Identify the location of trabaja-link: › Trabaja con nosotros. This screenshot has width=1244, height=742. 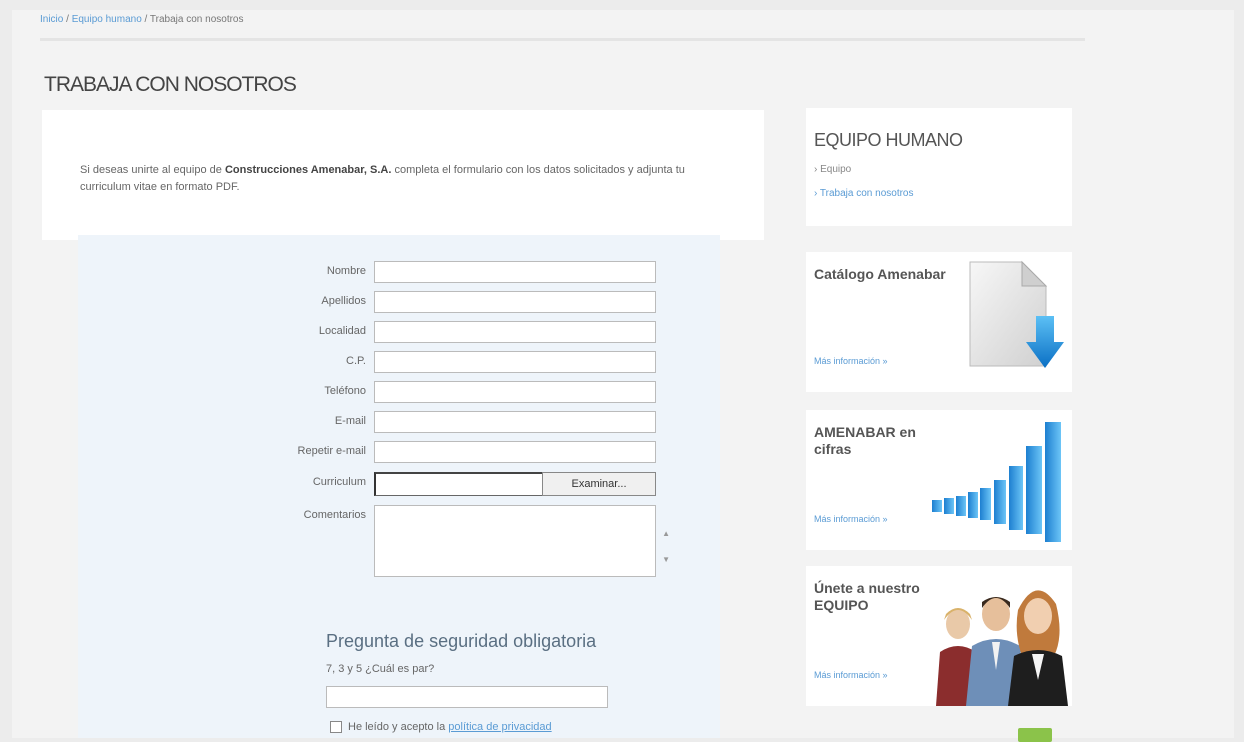
(864, 193).